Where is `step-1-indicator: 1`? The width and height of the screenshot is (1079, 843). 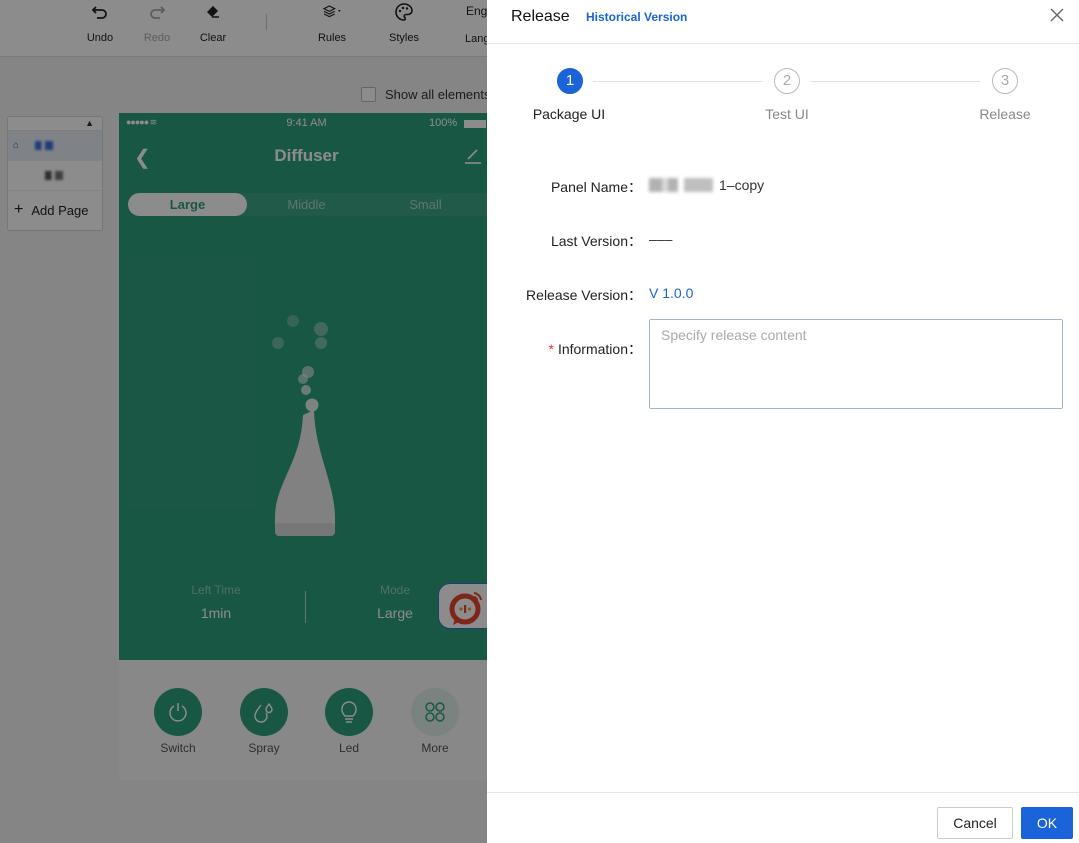
step-1-indicator: 1 is located at coordinates (570, 81).